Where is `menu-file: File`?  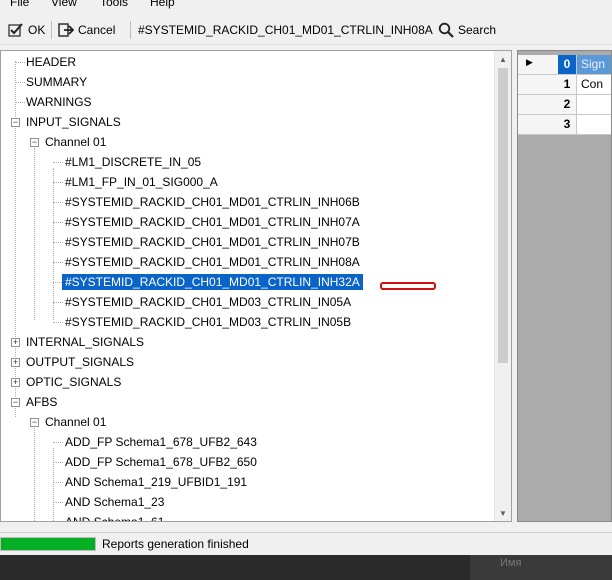
menu-file: File is located at coordinates (19, 4).